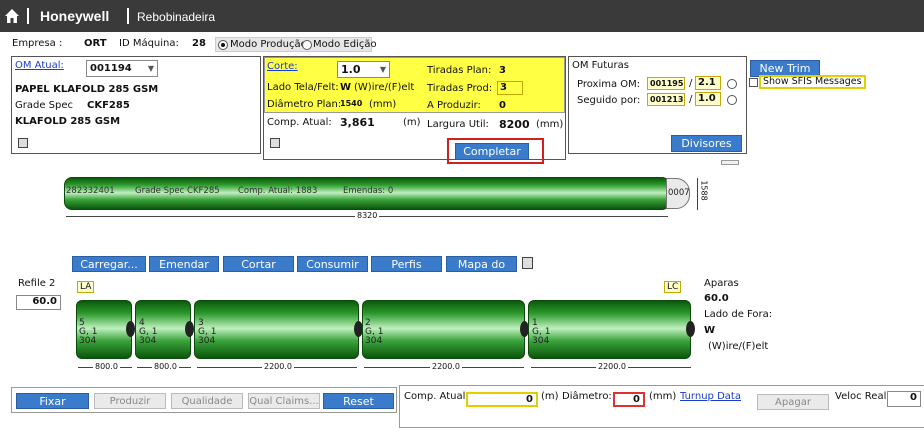 This screenshot has height=434, width=924. Describe the element at coordinates (278, 366) in the screenshot. I see `roll-3-width: 2200.0` at that location.